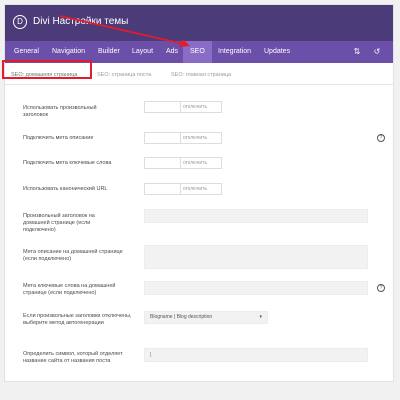 The height and width of the screenshot is (400, 400). I want to click on subtab-post-page: SEO: страница поста, so click(124, 75).